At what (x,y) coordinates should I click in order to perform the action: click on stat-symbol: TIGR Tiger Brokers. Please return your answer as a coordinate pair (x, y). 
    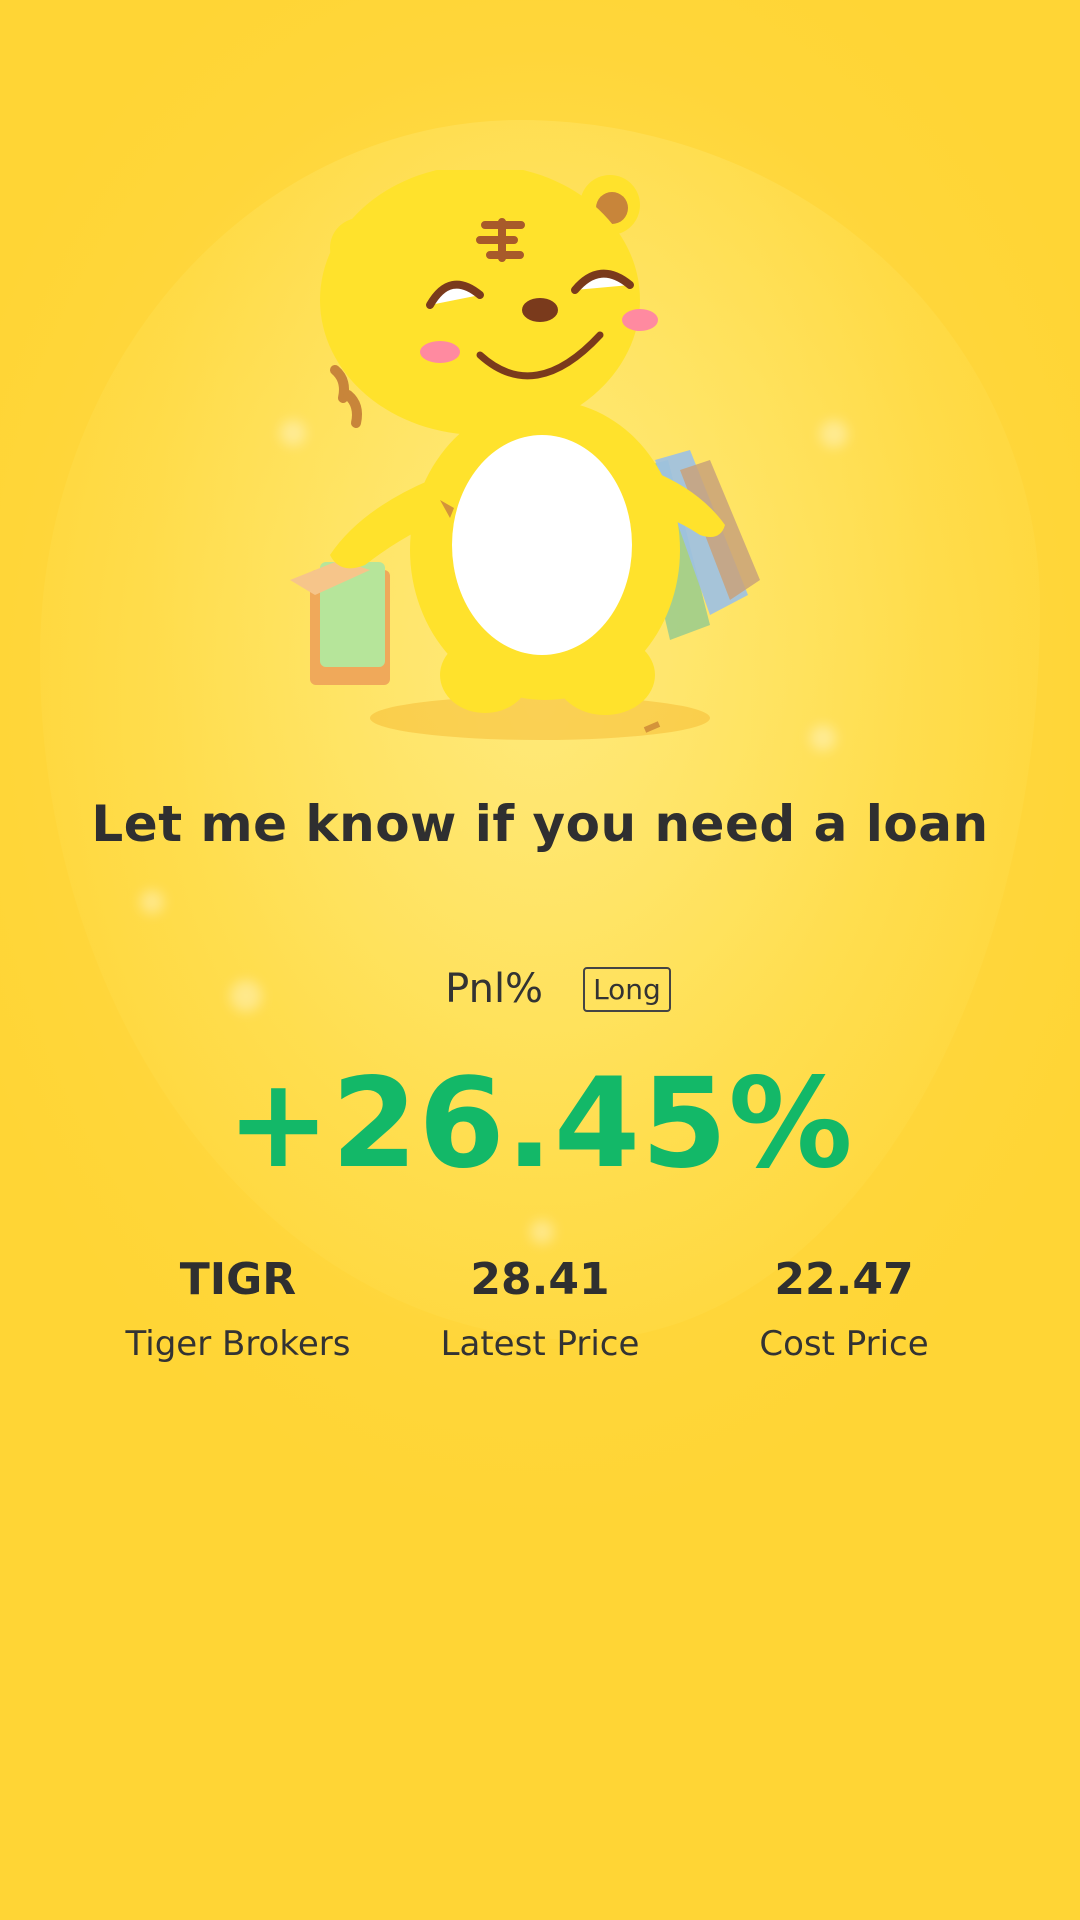
    Looking at the image, I should click on (238, 1309).